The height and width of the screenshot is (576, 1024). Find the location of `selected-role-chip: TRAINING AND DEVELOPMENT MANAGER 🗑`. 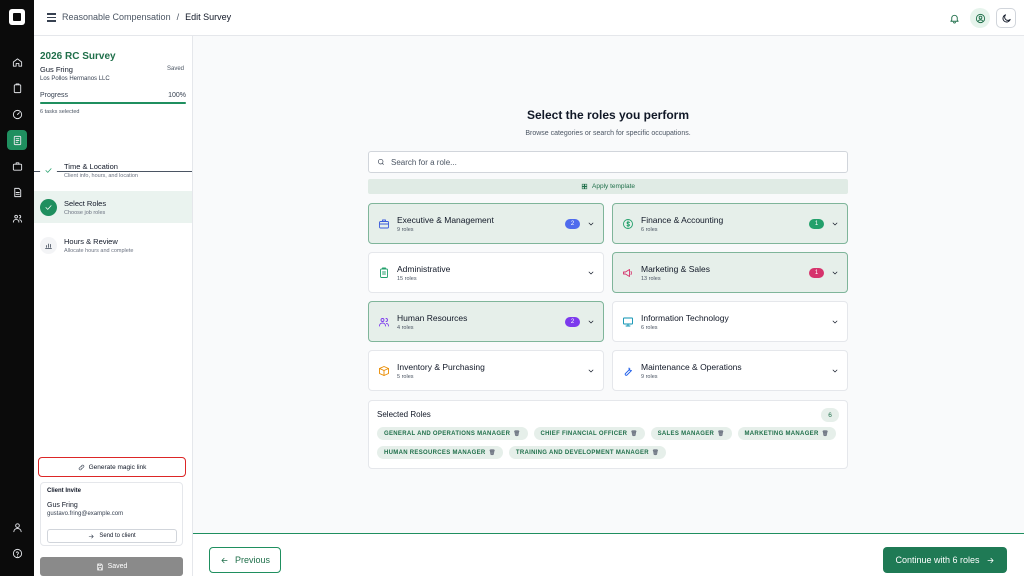

selected-role-chip: TRAINING AND DEVELOPMENT MANAGER 🗑 is located at coordinates (587, 452).